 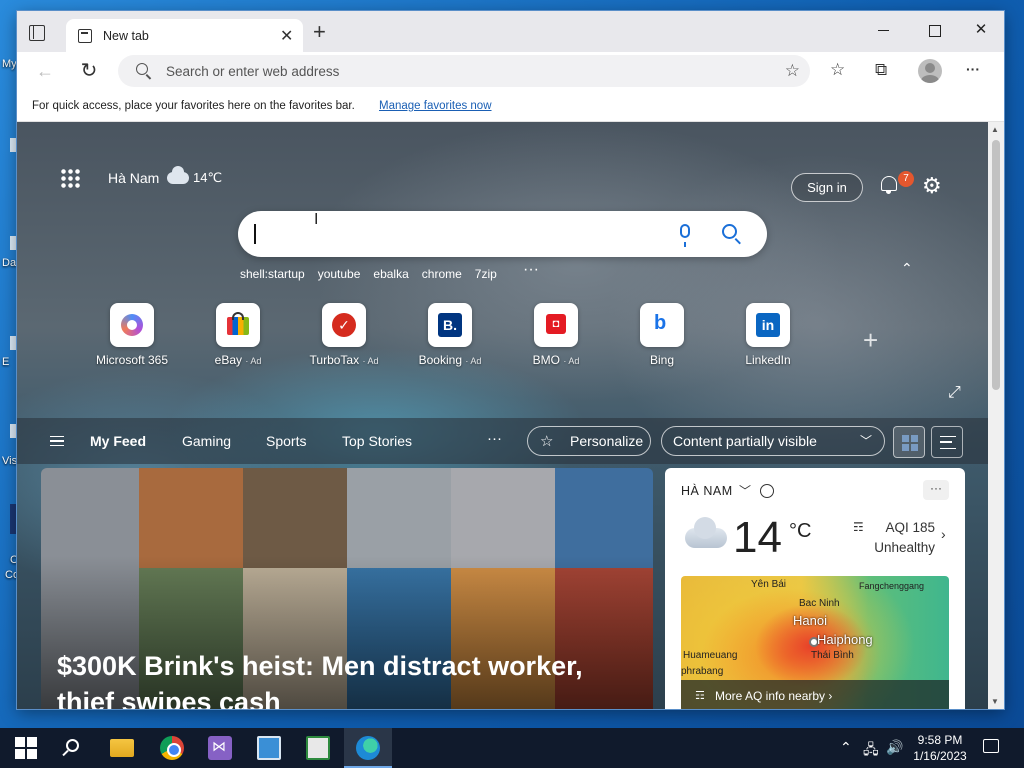 What do you see at coordinates (9, 461) in the screenshot?
I see `desktop-icon-label: Vis` at bounding box center [9, 461].